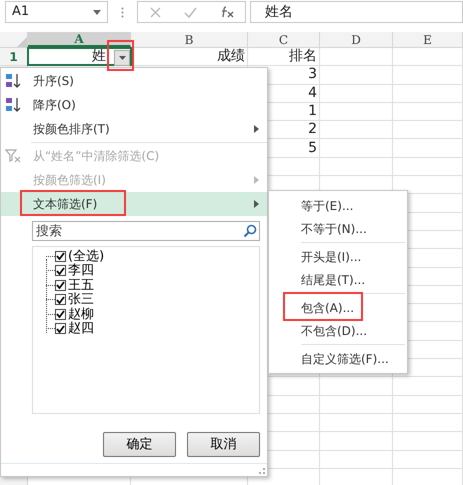 The height and width of the screenshot is (485, 463). What do you see at coordinates (134, 105) in the screenshot?
I see `menu-item: 降序(O)` at bounding box center [134, 105].